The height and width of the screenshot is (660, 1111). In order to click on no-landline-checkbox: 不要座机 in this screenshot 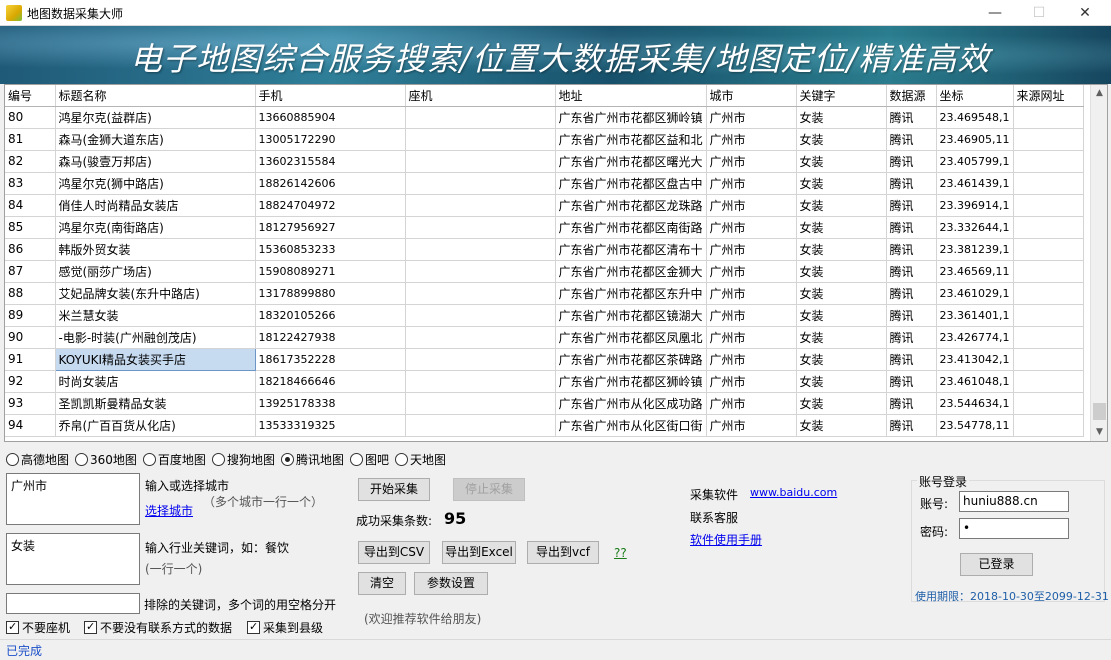, I will do `click(38, 627)`.